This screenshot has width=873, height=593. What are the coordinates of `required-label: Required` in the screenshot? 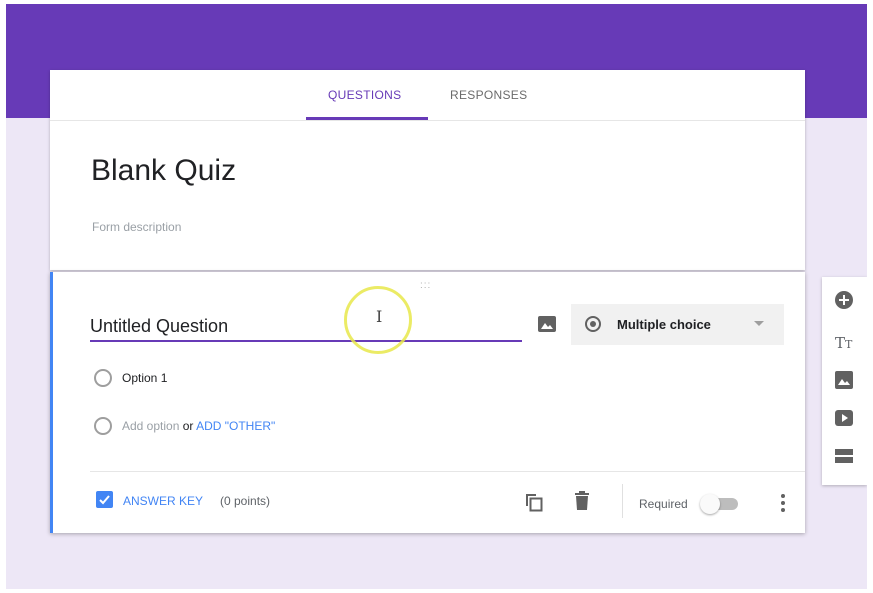 It's located at (663, 504).